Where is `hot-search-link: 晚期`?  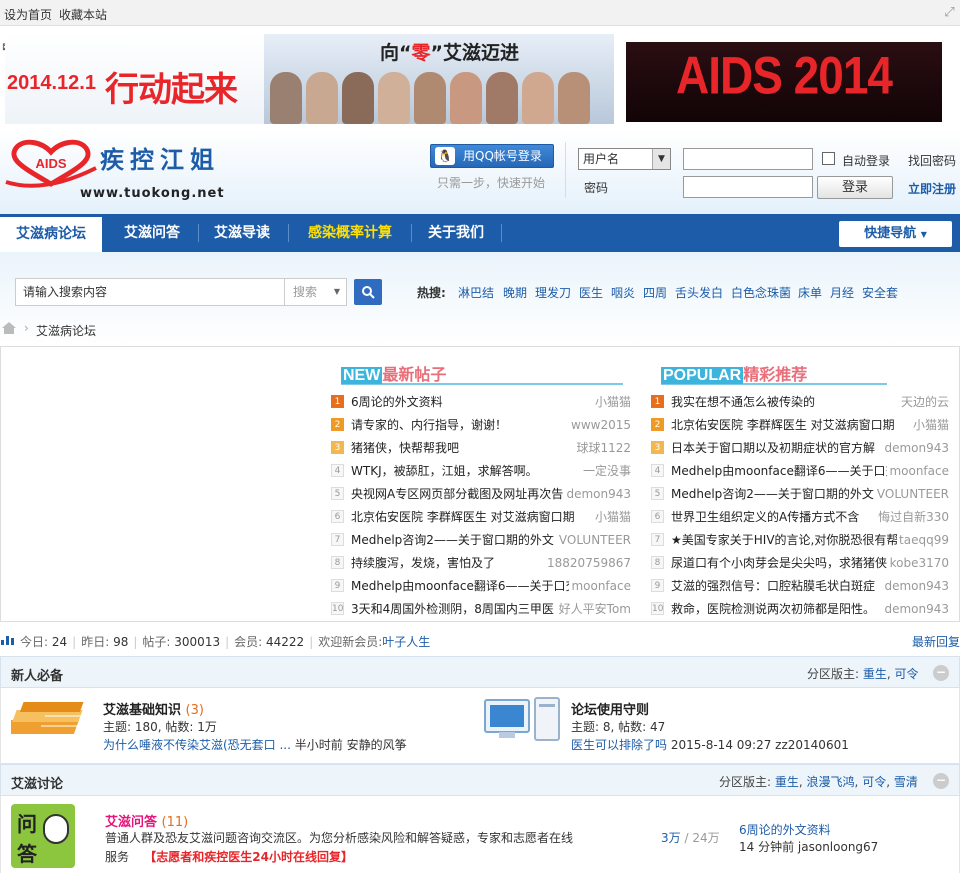
hot-search-link: 晚期 is located at coordinates (515, 292).